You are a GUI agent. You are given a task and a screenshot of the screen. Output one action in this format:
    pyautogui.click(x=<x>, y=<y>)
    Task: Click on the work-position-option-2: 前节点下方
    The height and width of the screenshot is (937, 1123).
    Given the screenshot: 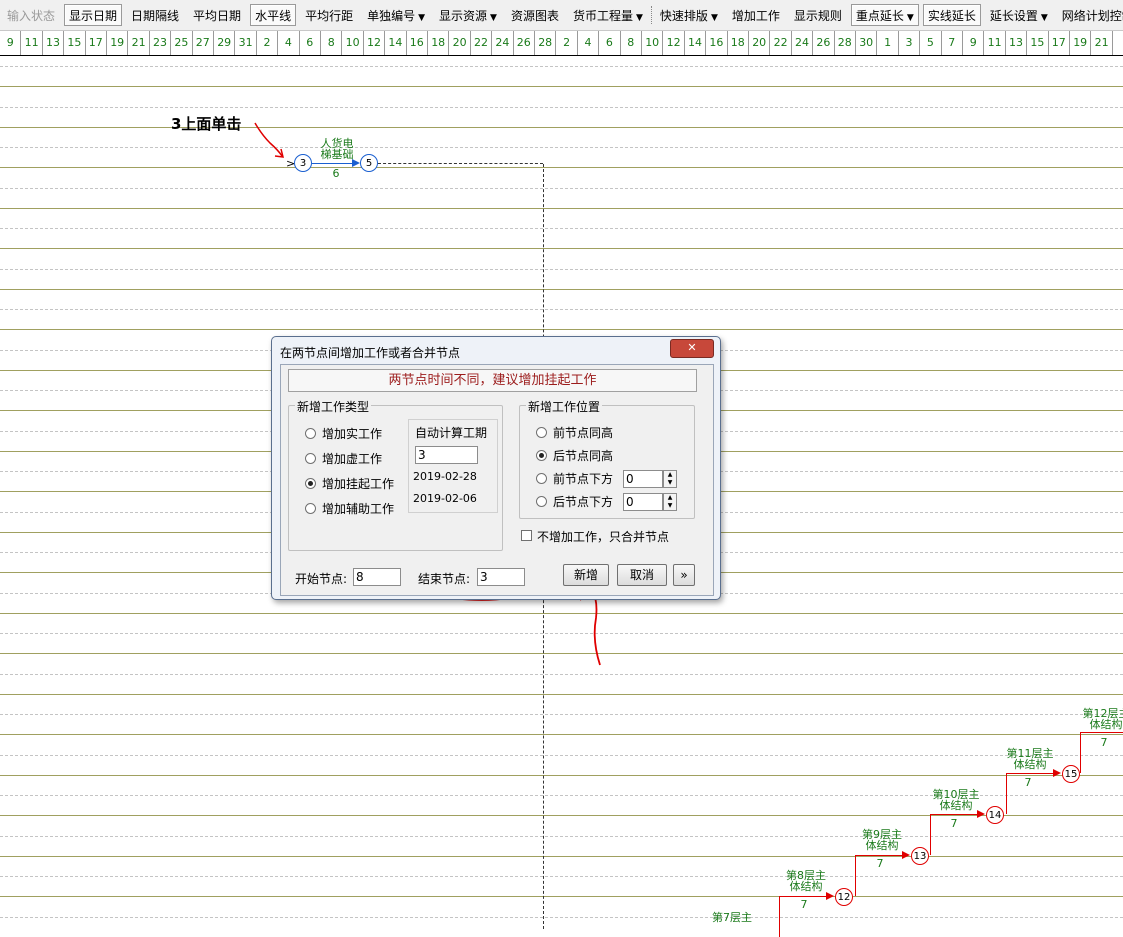 What is the action you would take?
    pyautogui.click(x=574, y=478)
    